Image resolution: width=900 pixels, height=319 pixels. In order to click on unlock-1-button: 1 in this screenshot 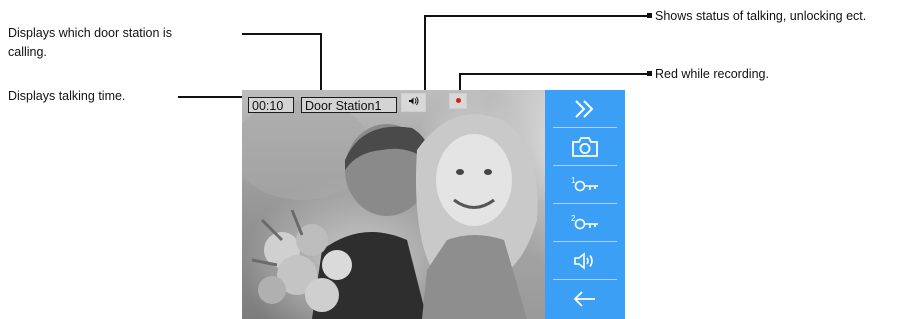, I will do `click(585, 185)`.